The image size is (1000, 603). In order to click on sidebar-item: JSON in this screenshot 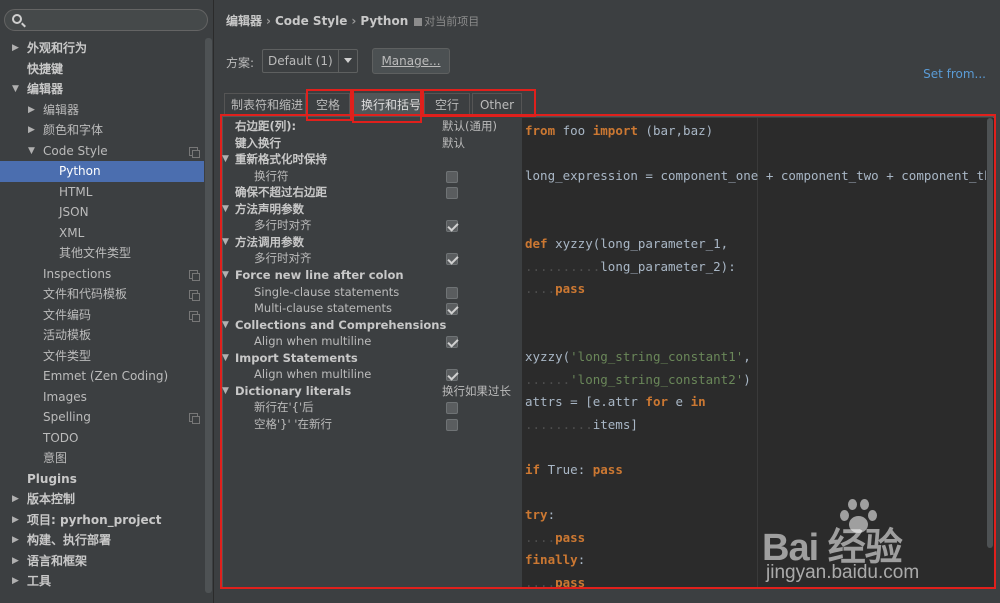, I will do `click(102, 212)`.